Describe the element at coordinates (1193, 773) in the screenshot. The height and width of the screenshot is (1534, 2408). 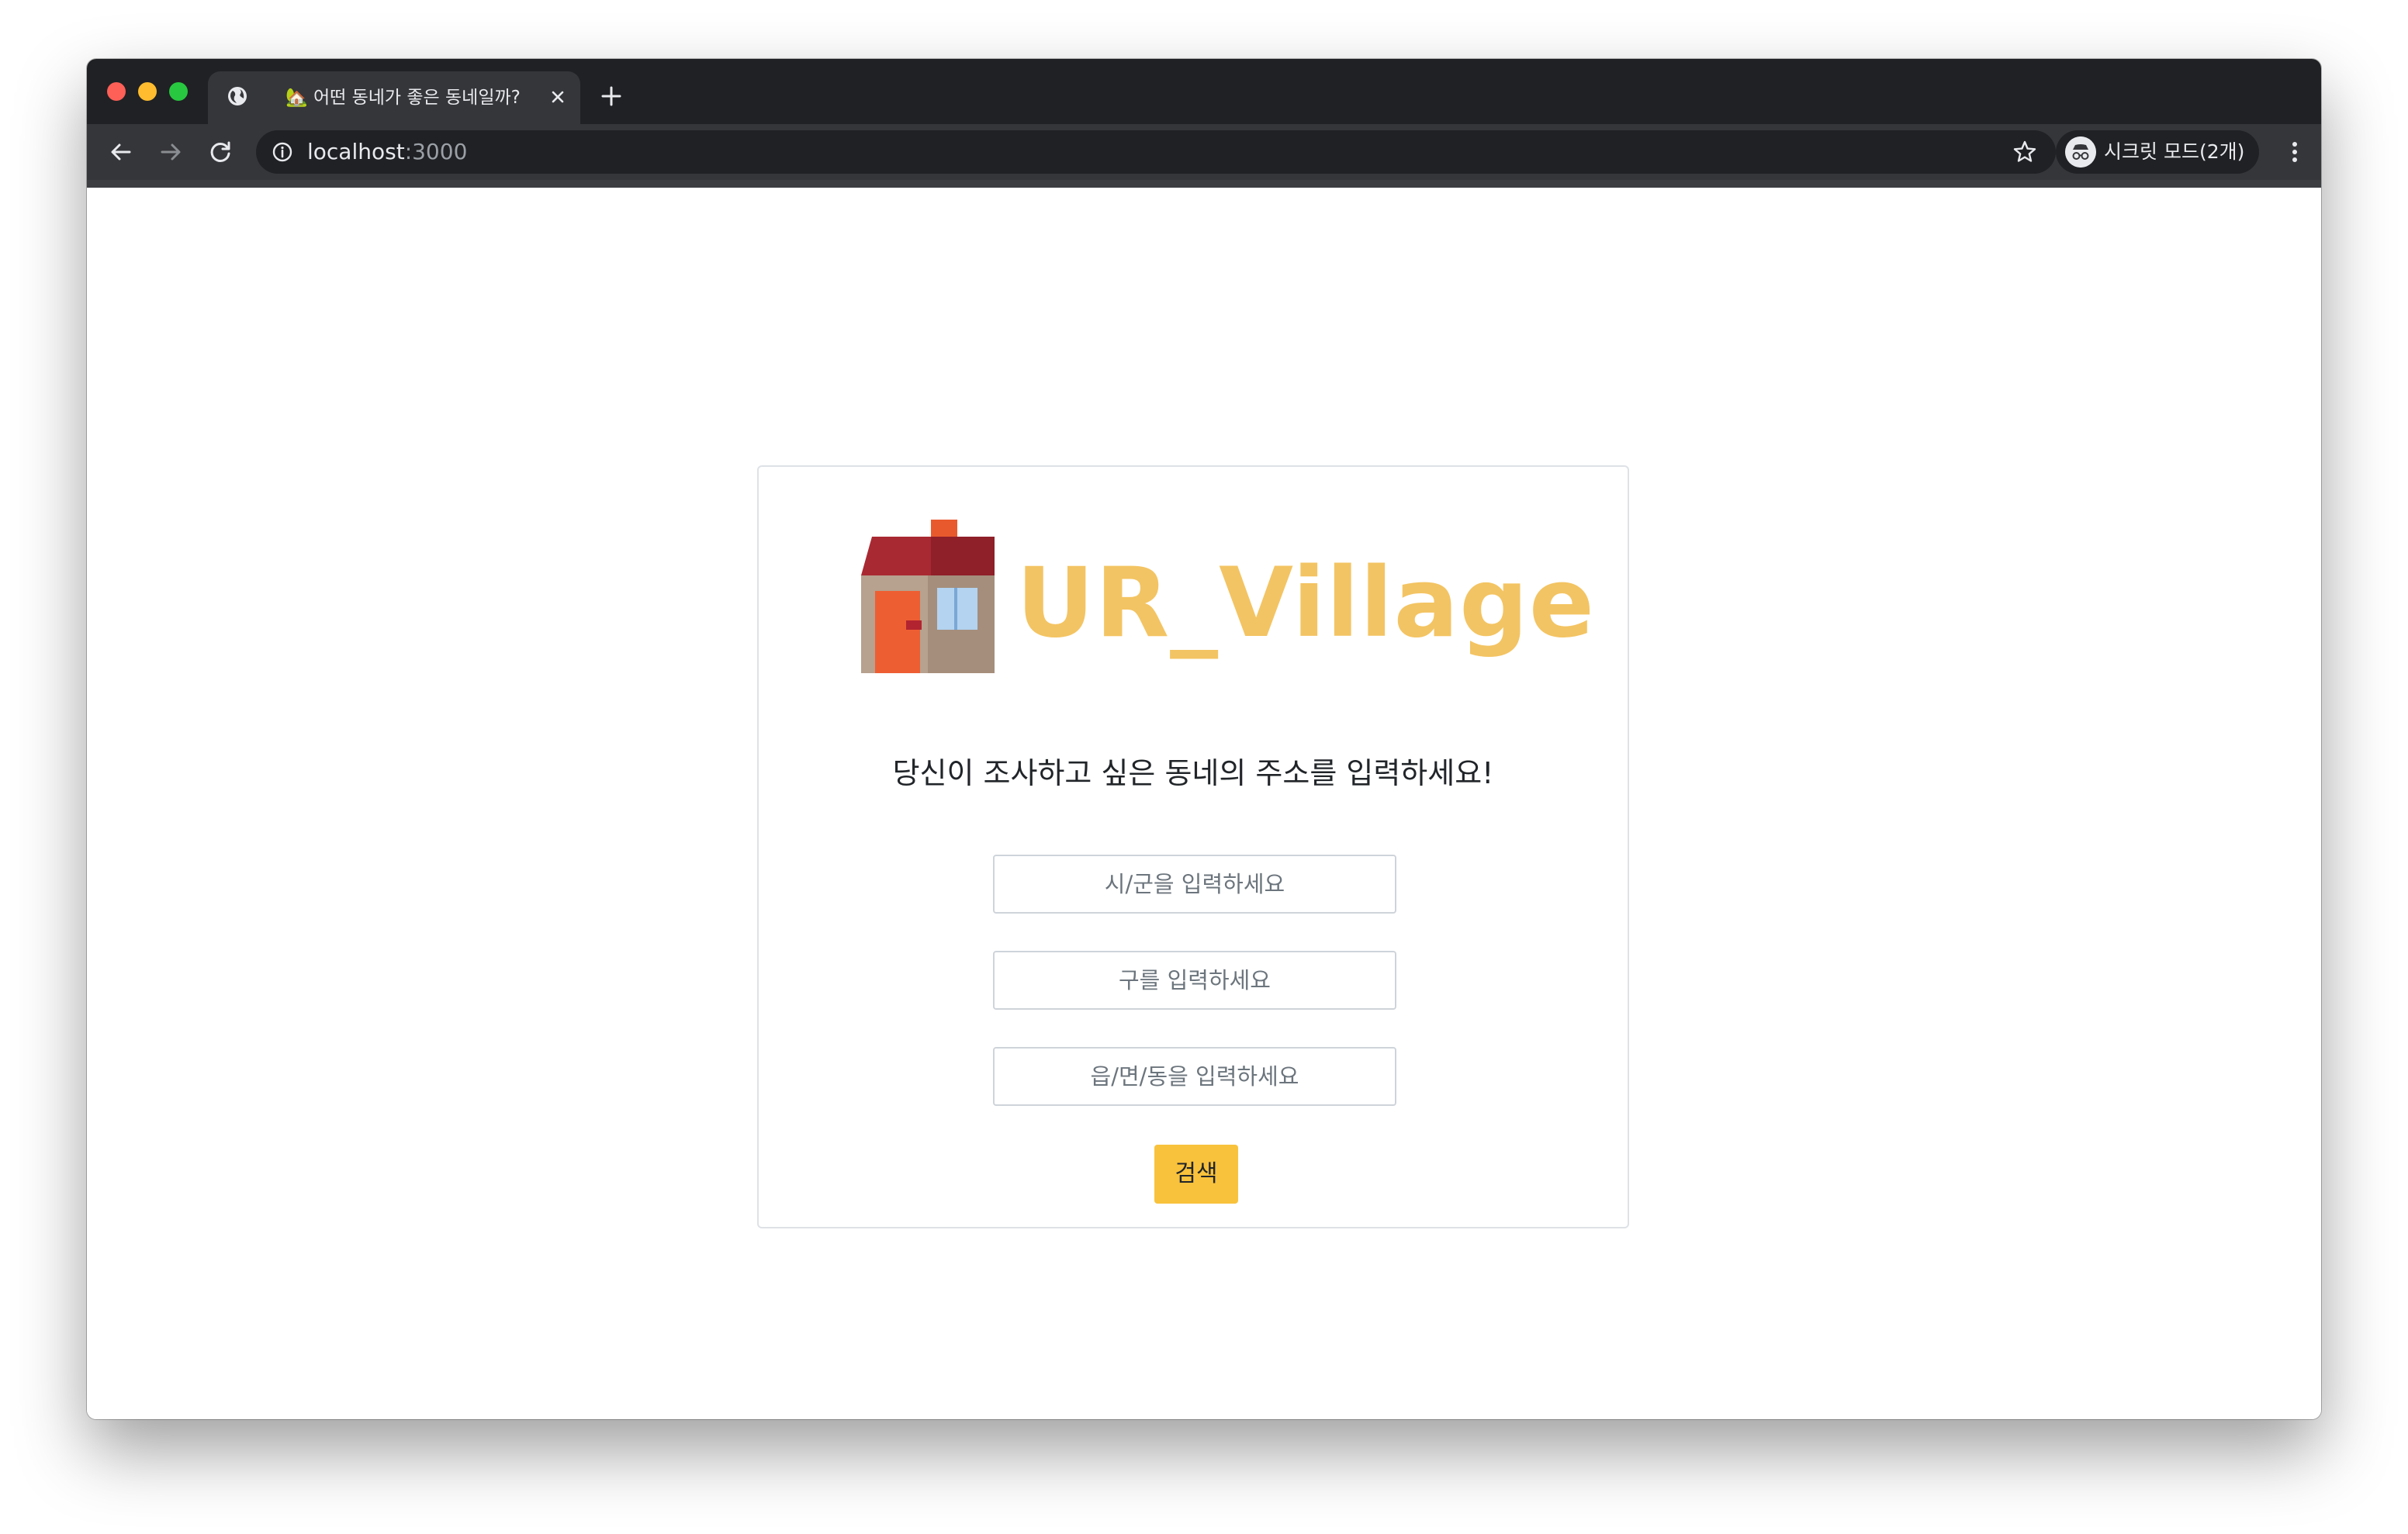
I see `page-prompt: 당신이 조사하고 싶은 동네의 주소를 입력하세요!` at that location.